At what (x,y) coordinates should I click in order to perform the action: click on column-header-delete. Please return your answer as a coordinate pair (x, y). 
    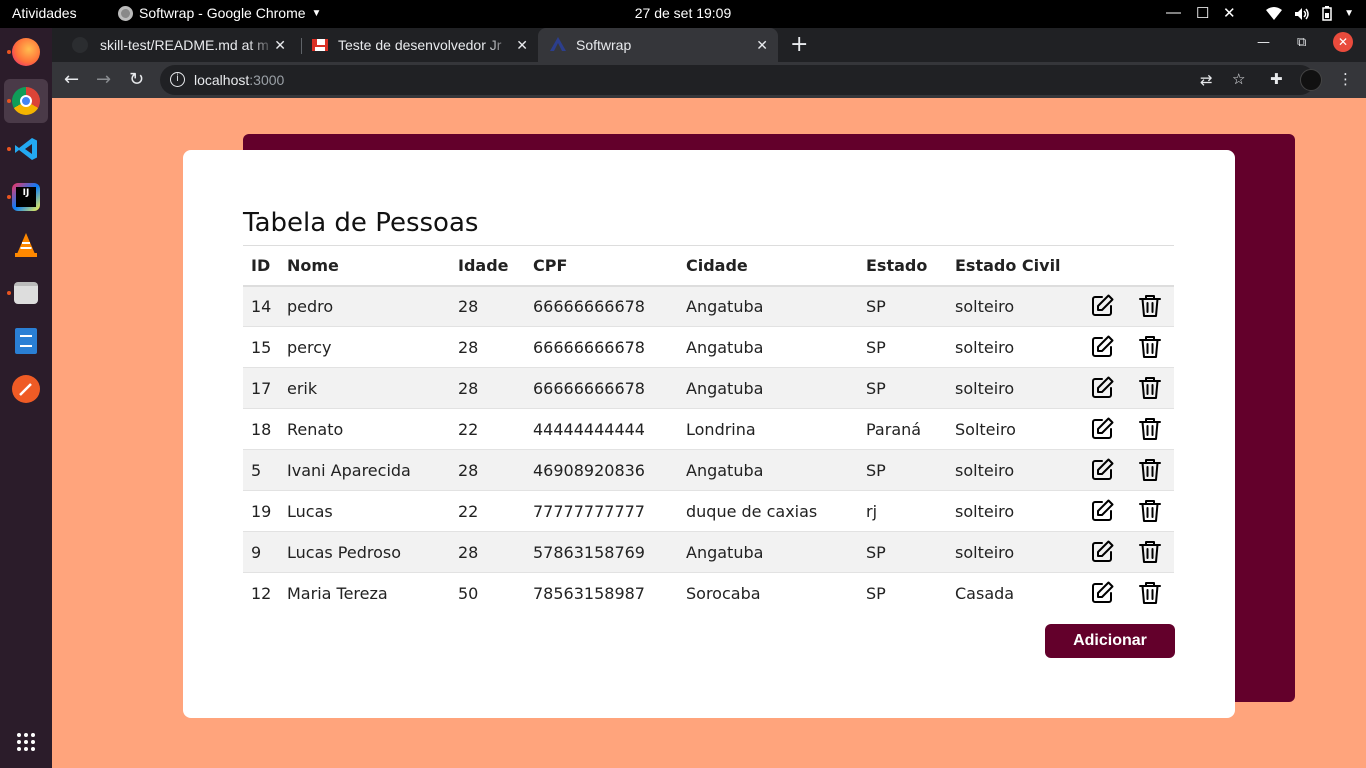
    Looking at the image, I should click on (1150, 266).